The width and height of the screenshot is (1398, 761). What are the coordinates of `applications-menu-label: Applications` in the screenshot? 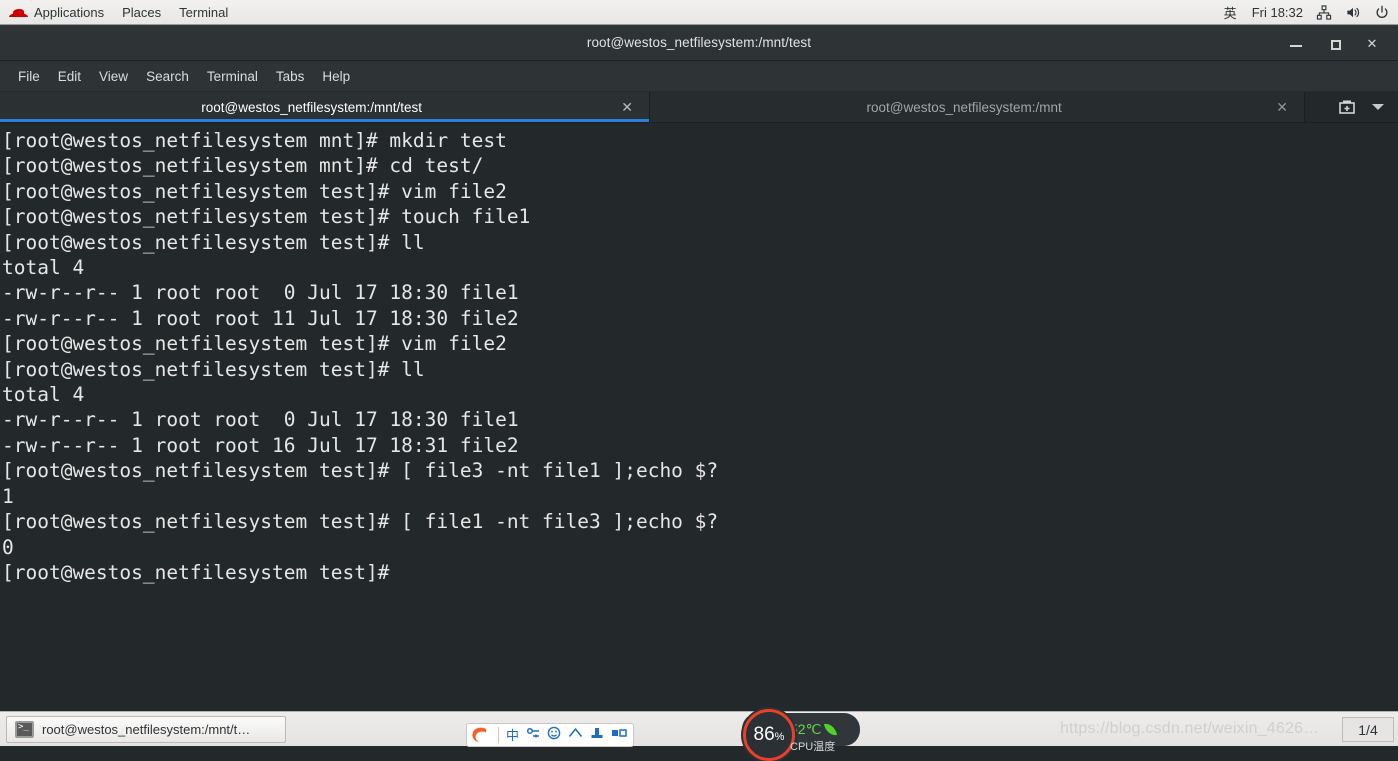 It's located at (69, 12).